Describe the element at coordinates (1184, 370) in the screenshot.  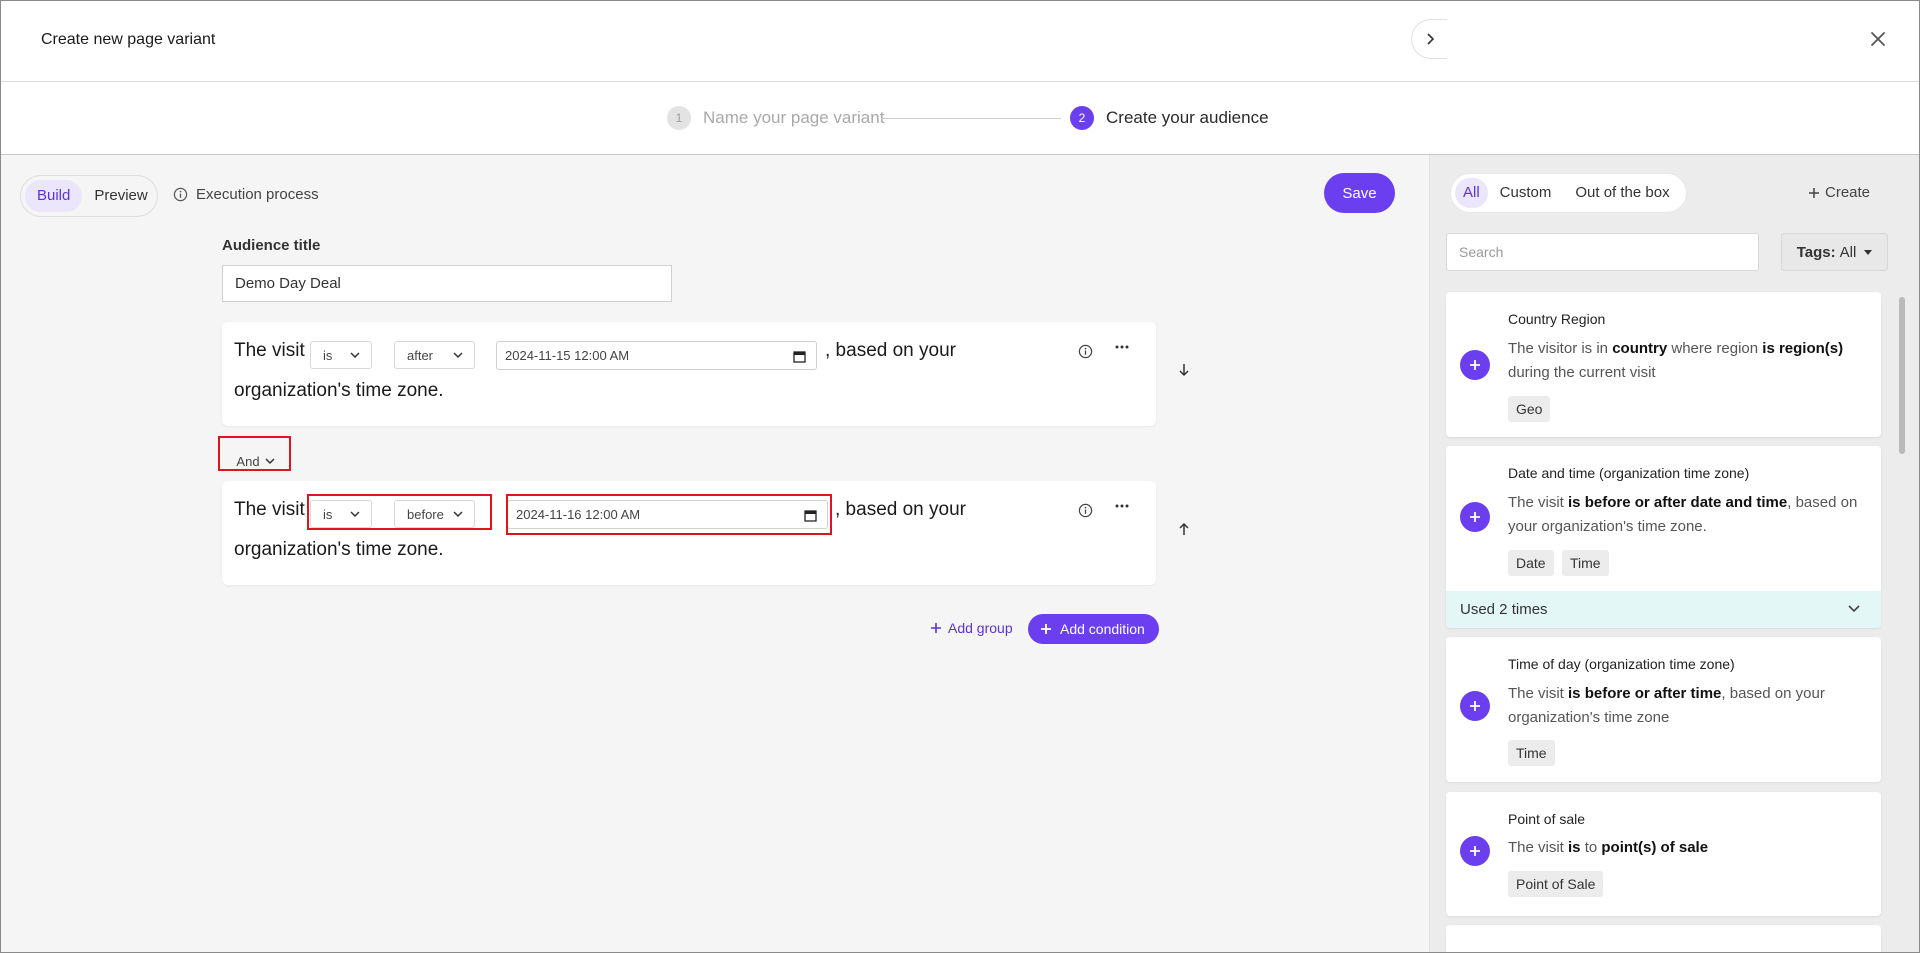
I see `move-down-icon` at that location.